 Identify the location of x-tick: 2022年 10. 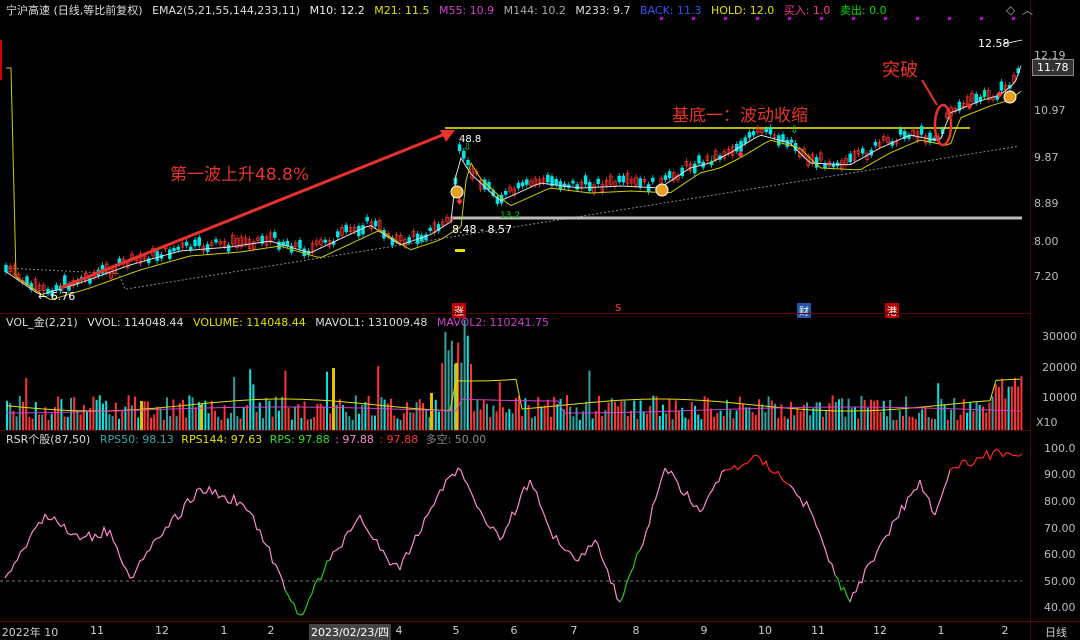
(30, 632).